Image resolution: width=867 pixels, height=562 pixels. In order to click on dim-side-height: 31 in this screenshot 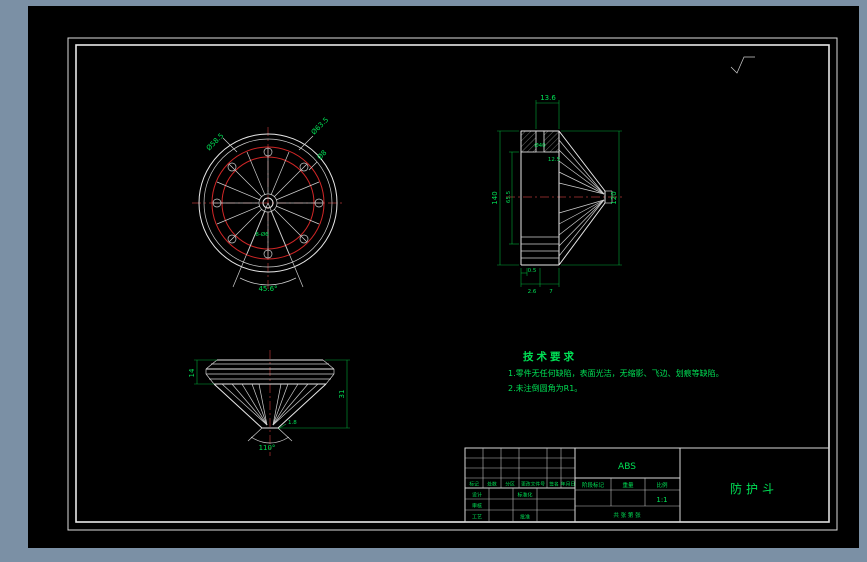, I will do `click(342, 394)`.